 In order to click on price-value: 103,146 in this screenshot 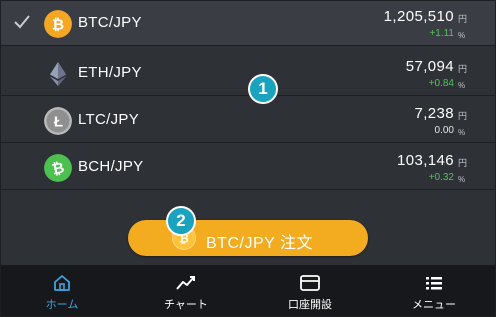, I will do `click(425, 160)`.